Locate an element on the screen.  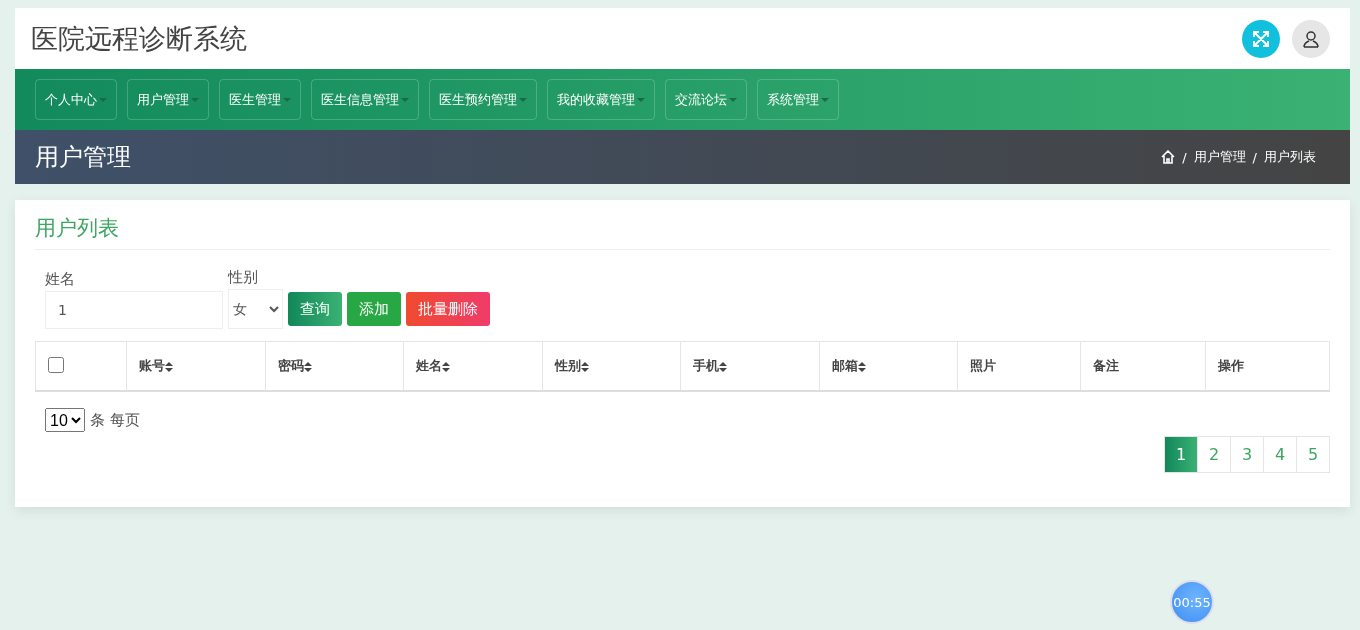
nav-menu-item: 医生管理 is located at coordinates (260, 99).